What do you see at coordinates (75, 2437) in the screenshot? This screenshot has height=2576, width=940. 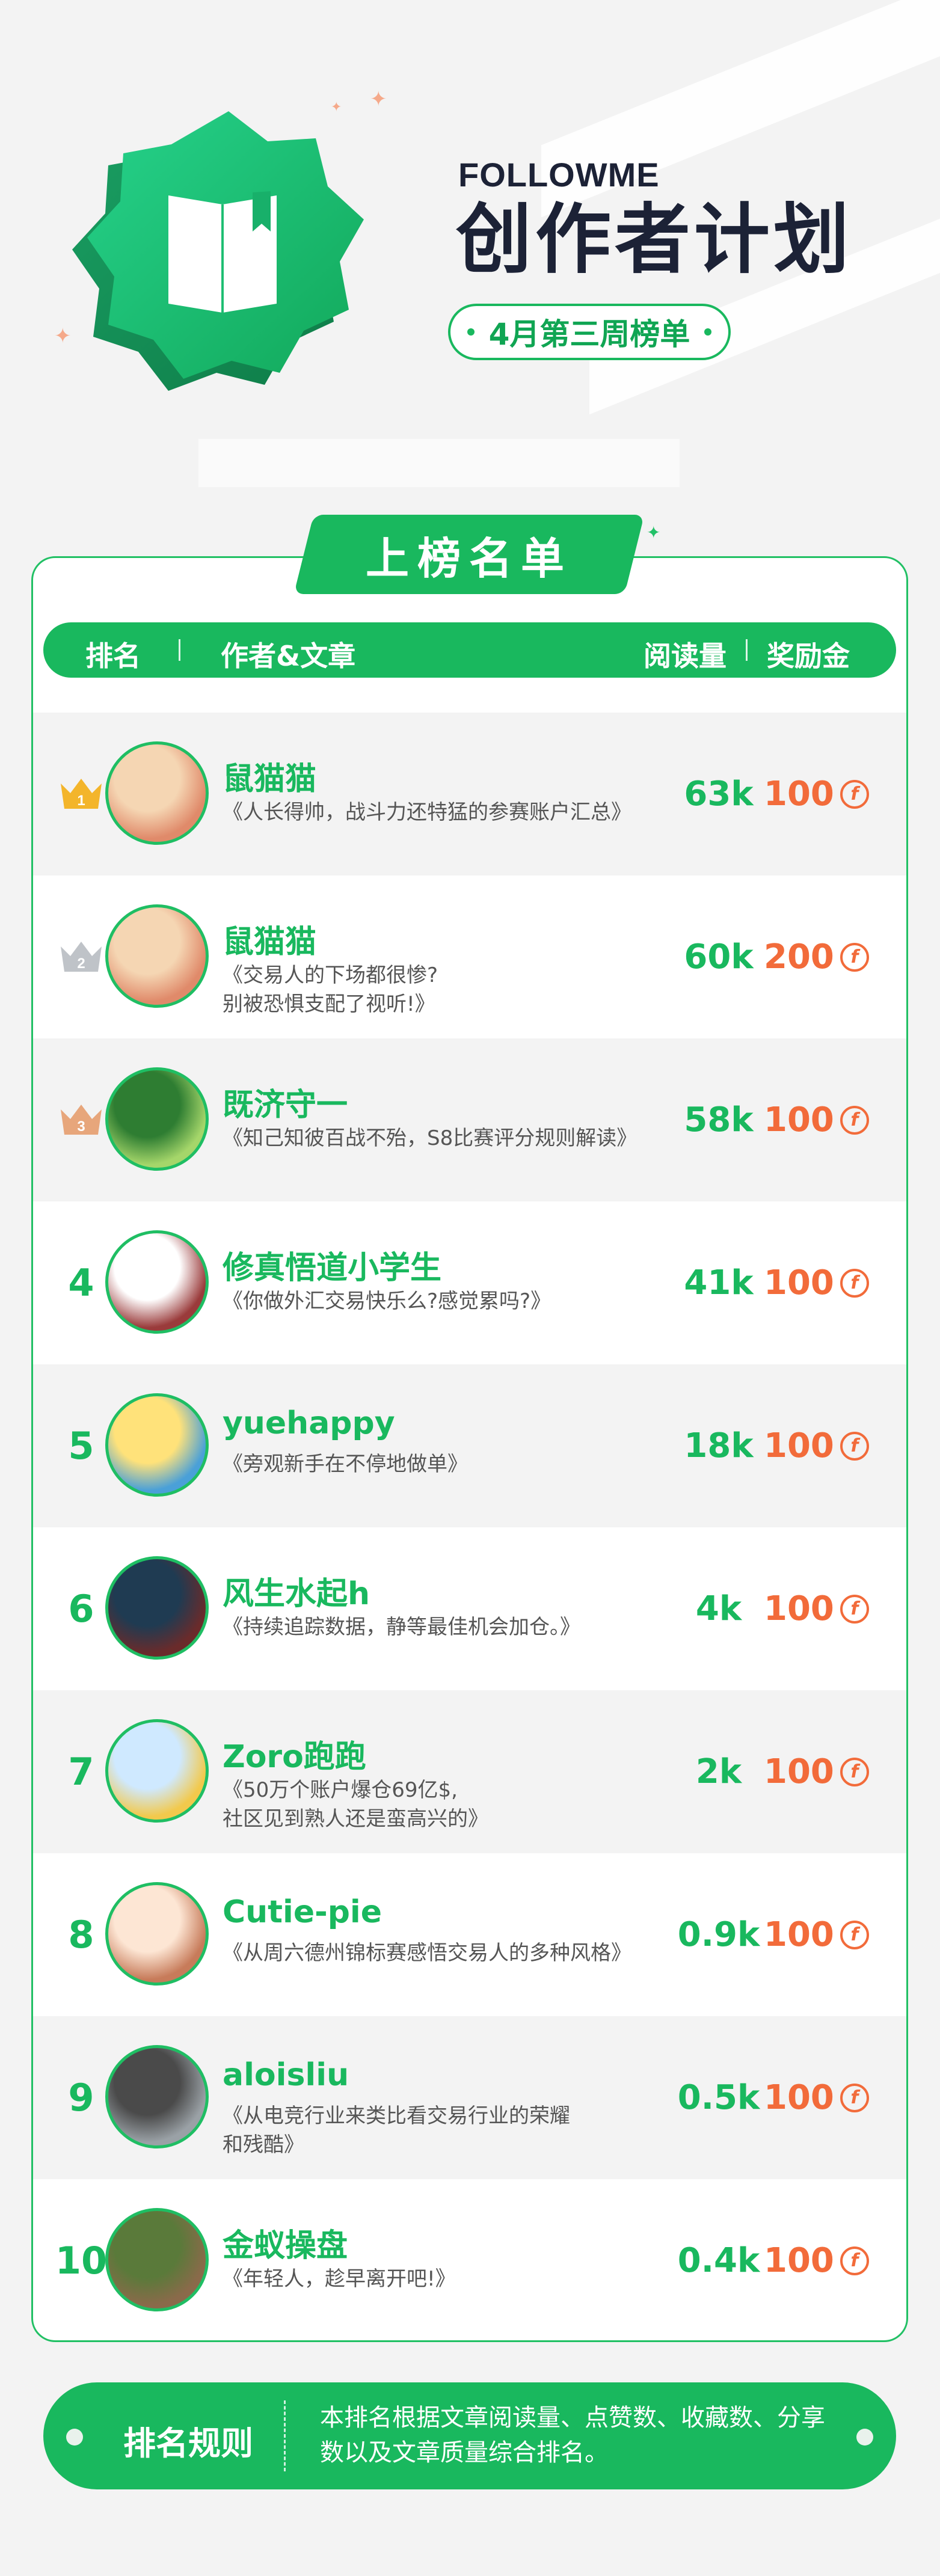 I see `rules-dot` at bounding box center [75, 2437].